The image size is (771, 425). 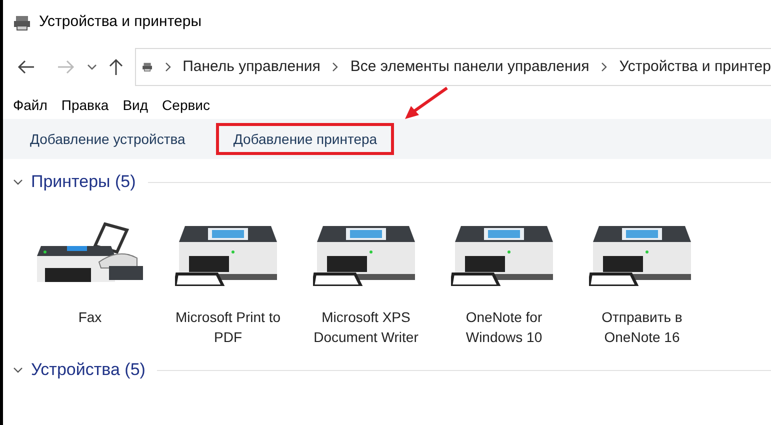 I want to click on menu-item: Сервис, so click(x=186, y=105).